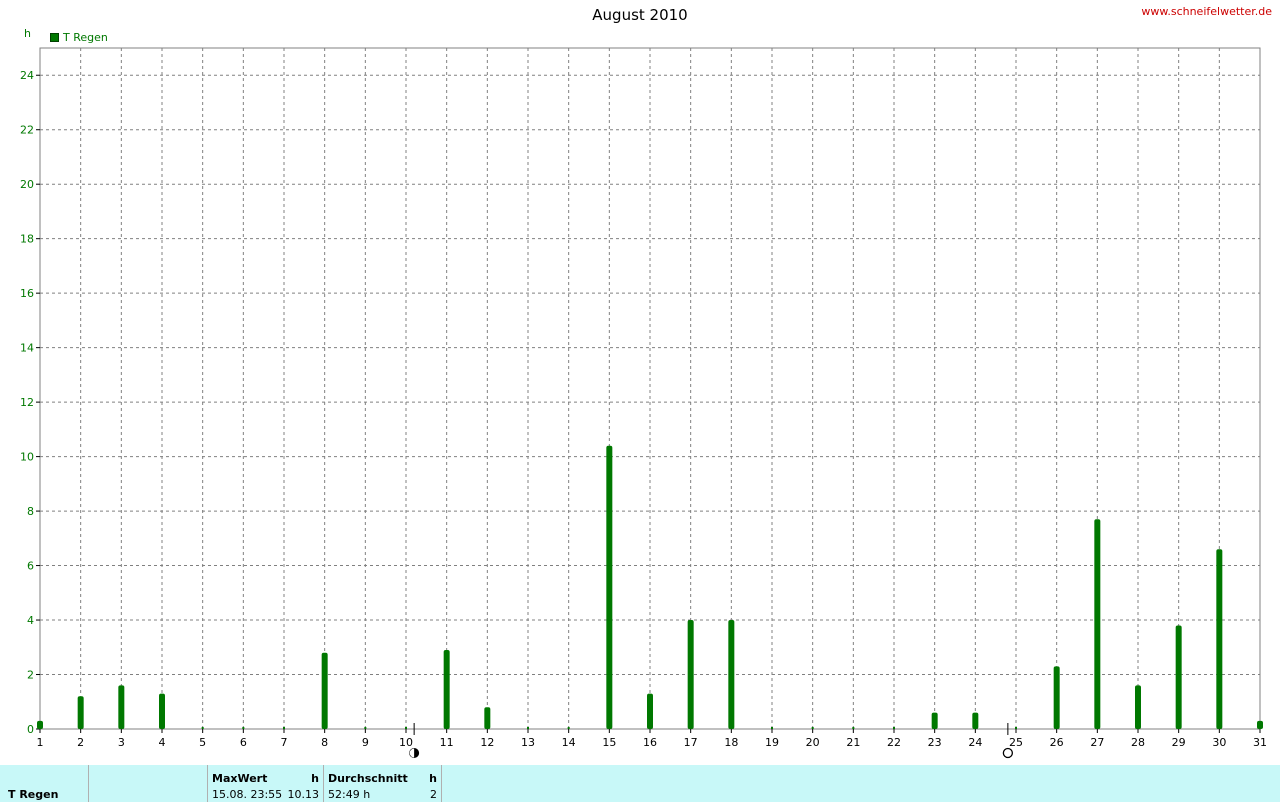 The height and width of the screenshot is (802, 1280). Describe the element at coordinates (487, 742) in the screenshot. I see `x-tick-label: 12` at that location.